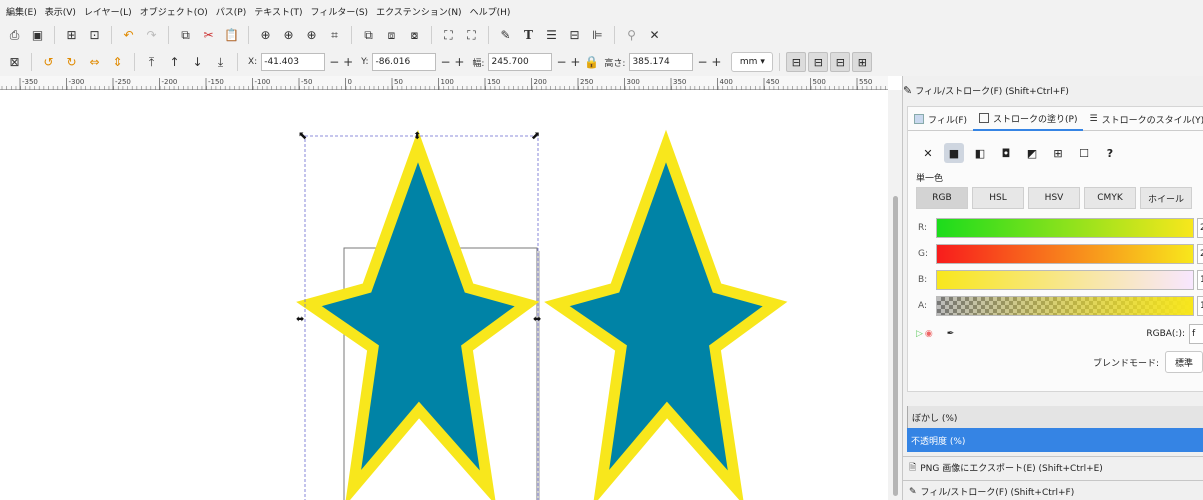  Describe the element at coordinates (37, 35) in the screenshot. I see `save-icon: ▣` at that location.